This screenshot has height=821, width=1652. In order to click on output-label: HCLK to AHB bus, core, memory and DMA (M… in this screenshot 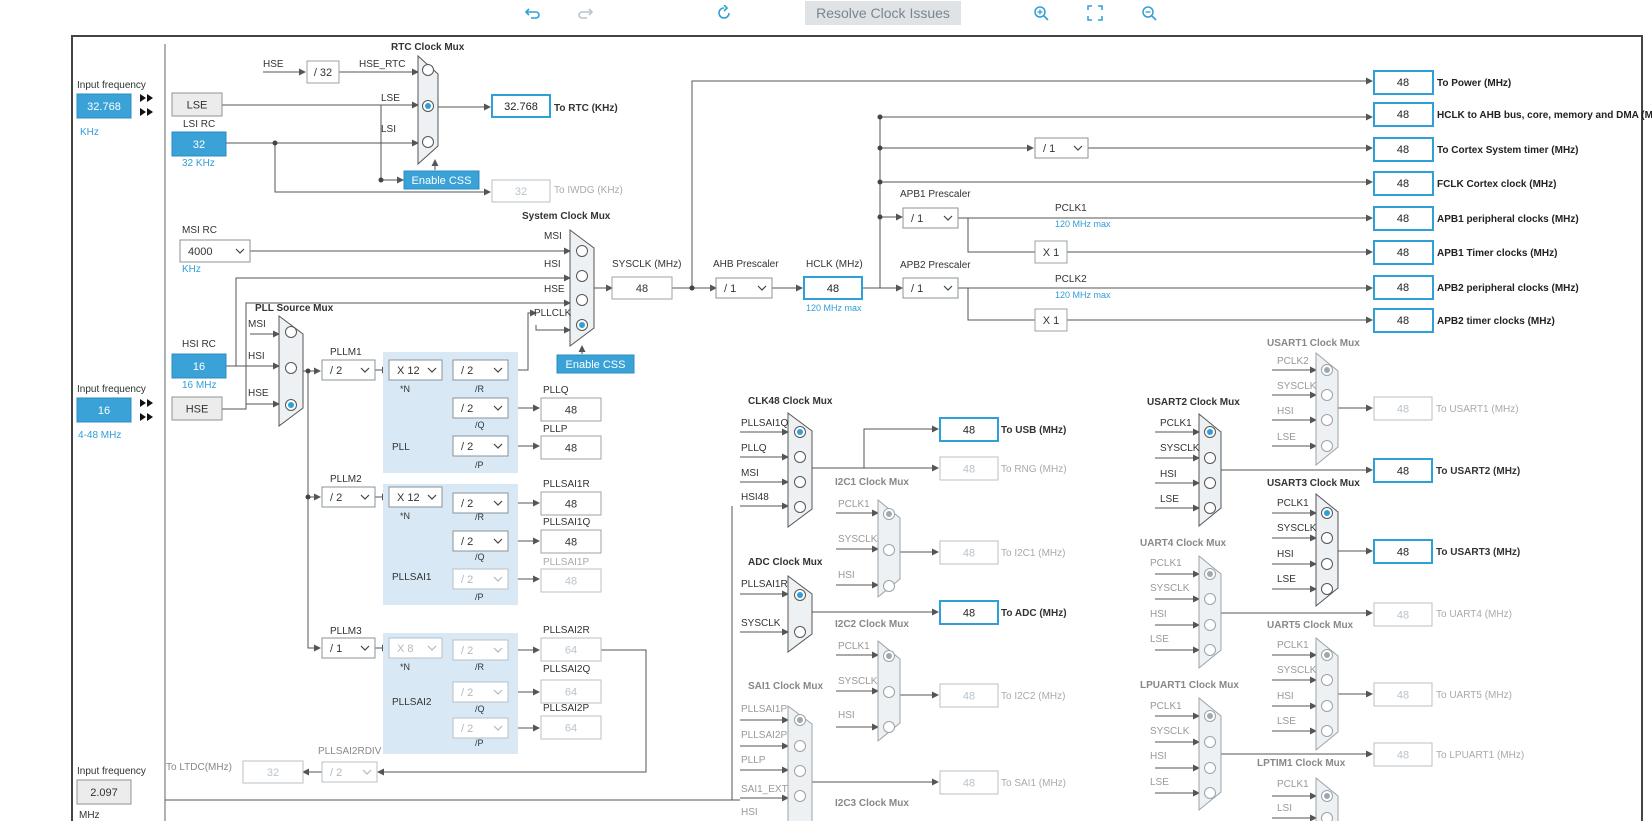, I will do `click(1544, 115)`.